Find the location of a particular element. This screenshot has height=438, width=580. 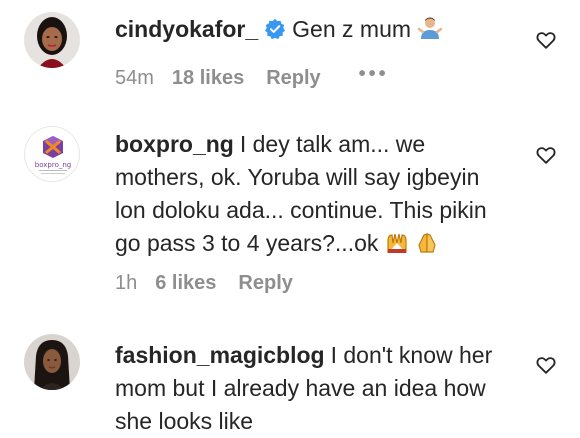

comment-meta: 1h 6 likes Reply is located at coordinates (223, 283).